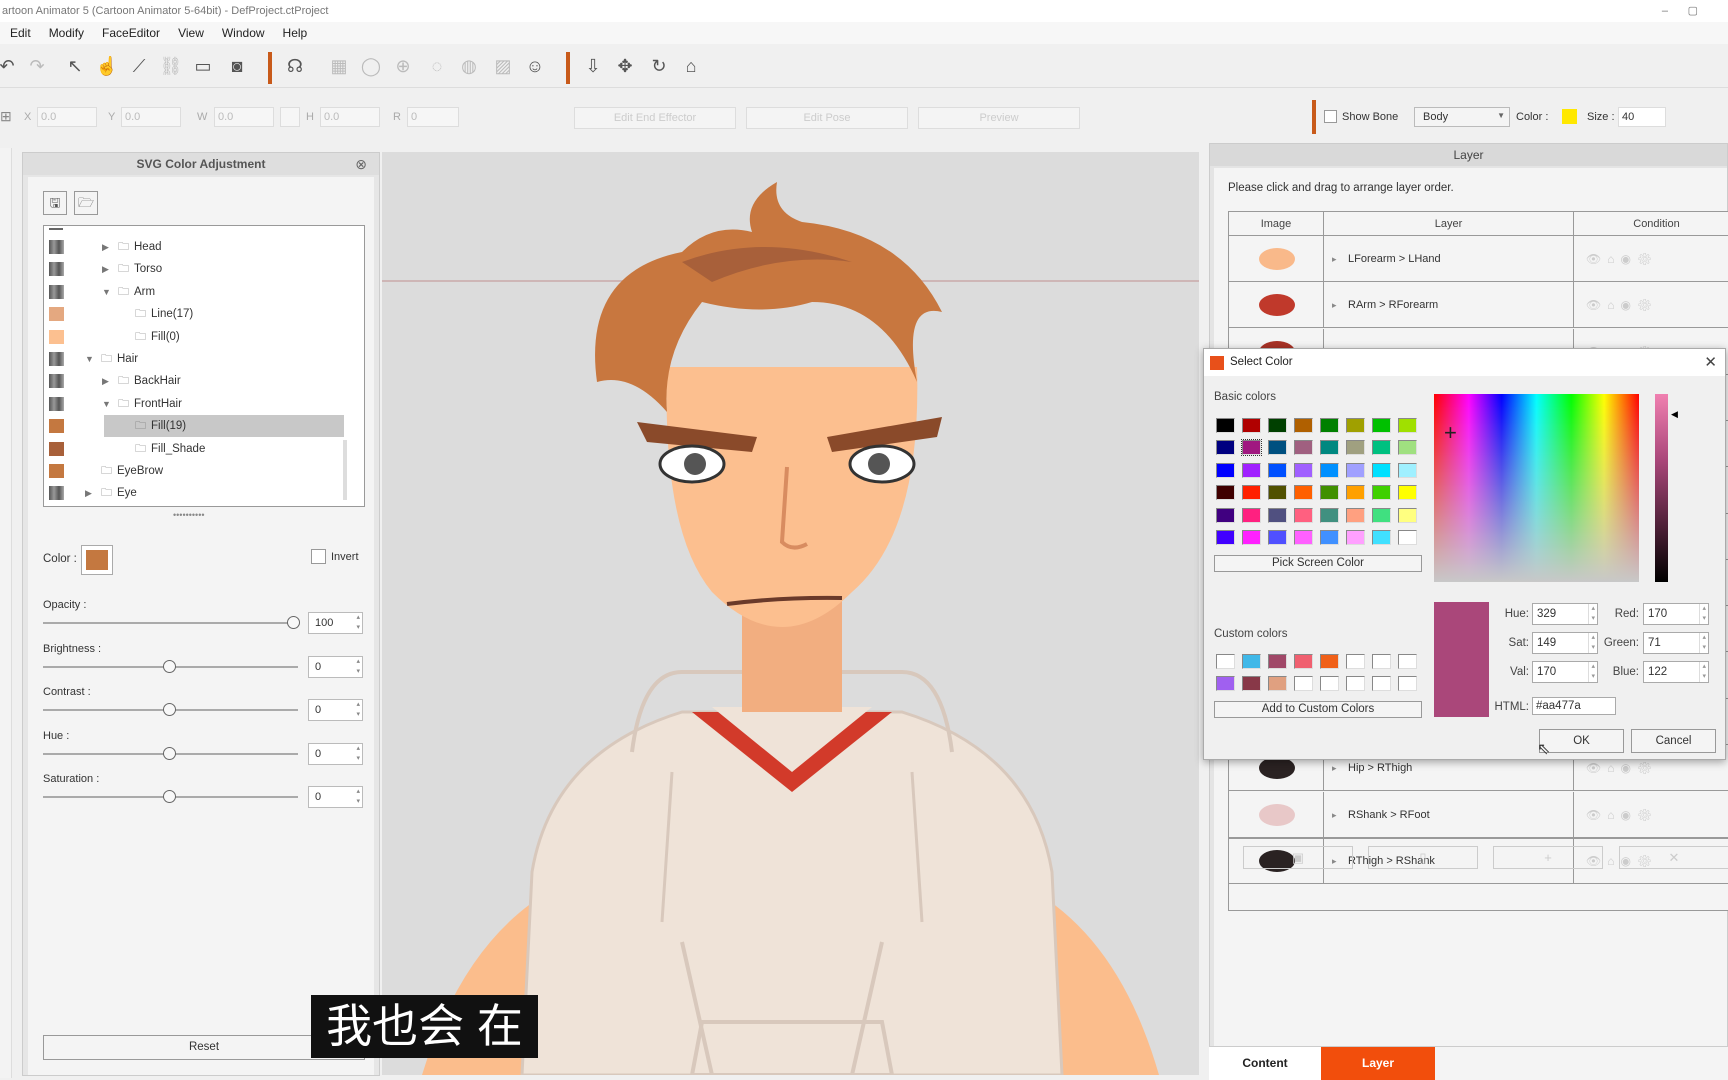  I want to click on hue-field: 329, so click(1565, 614).